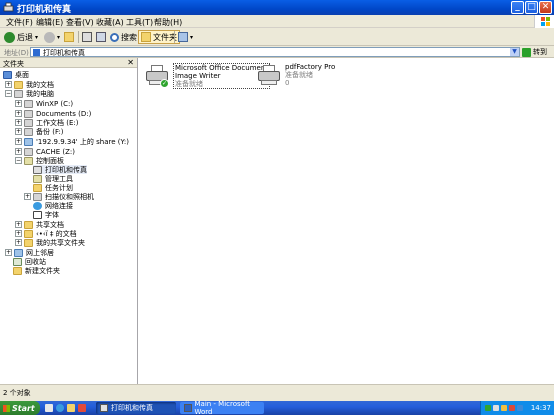 The height and width of the screenshot is (415, 554). I want to click on up-folder-button, so click(69, 37).